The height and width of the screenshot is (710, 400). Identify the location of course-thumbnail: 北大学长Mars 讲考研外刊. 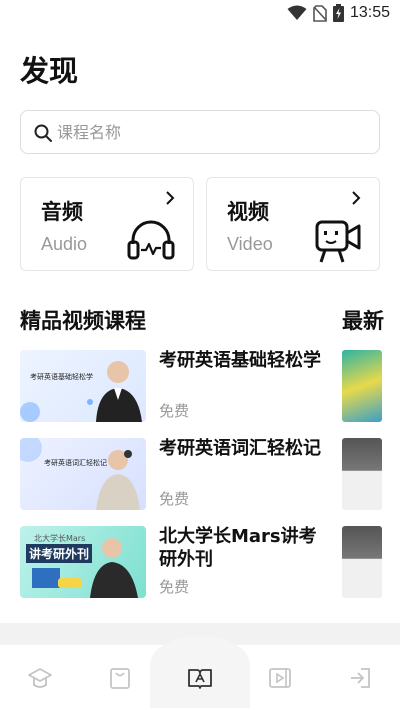
(83, 562).